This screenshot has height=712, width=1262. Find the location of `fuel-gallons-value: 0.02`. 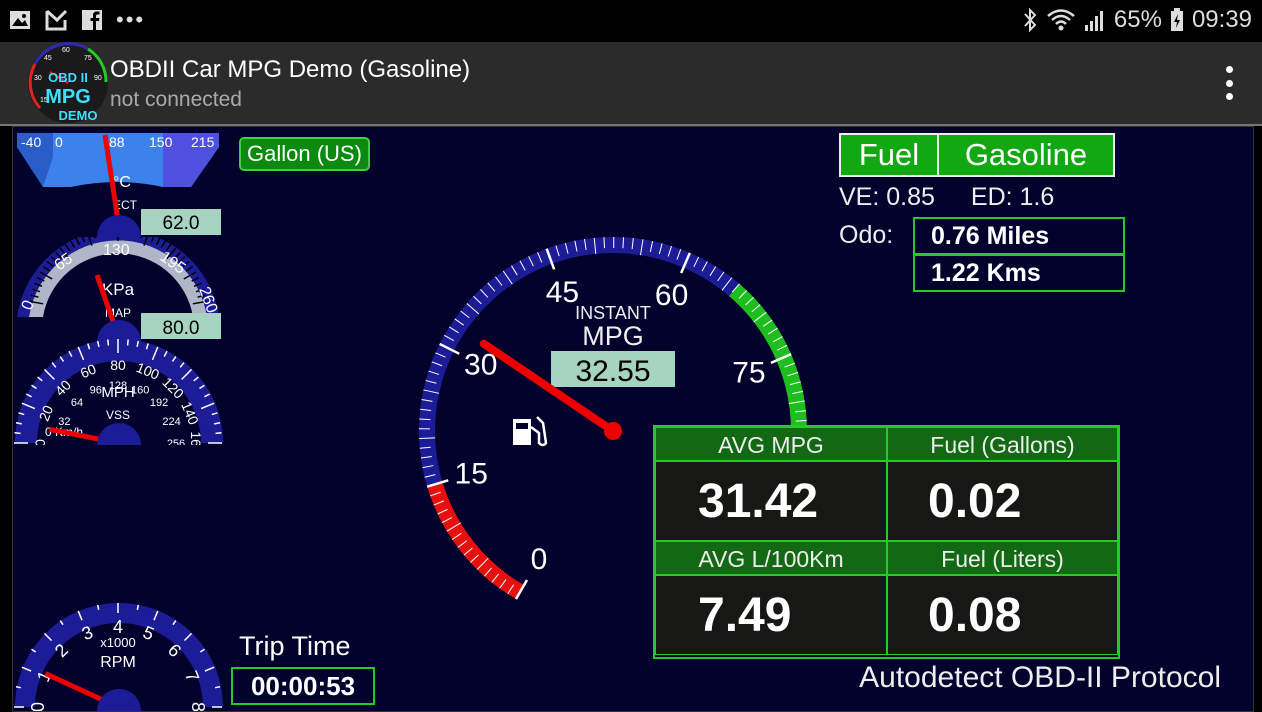

fuel-gallons-value: 0.02 is located at coordinates (1002, 501).